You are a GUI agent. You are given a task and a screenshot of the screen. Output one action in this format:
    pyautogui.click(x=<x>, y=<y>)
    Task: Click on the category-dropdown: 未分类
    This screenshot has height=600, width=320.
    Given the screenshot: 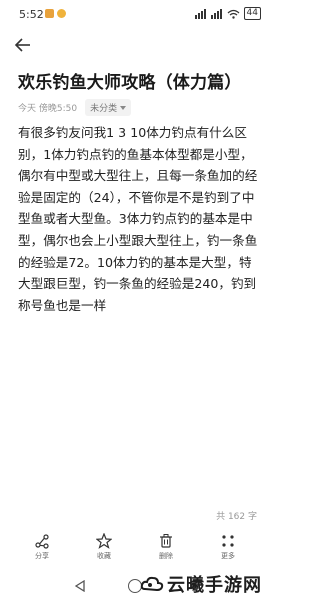 What is the action you would take?
    pyautogui.click(x=108, y=107)
    